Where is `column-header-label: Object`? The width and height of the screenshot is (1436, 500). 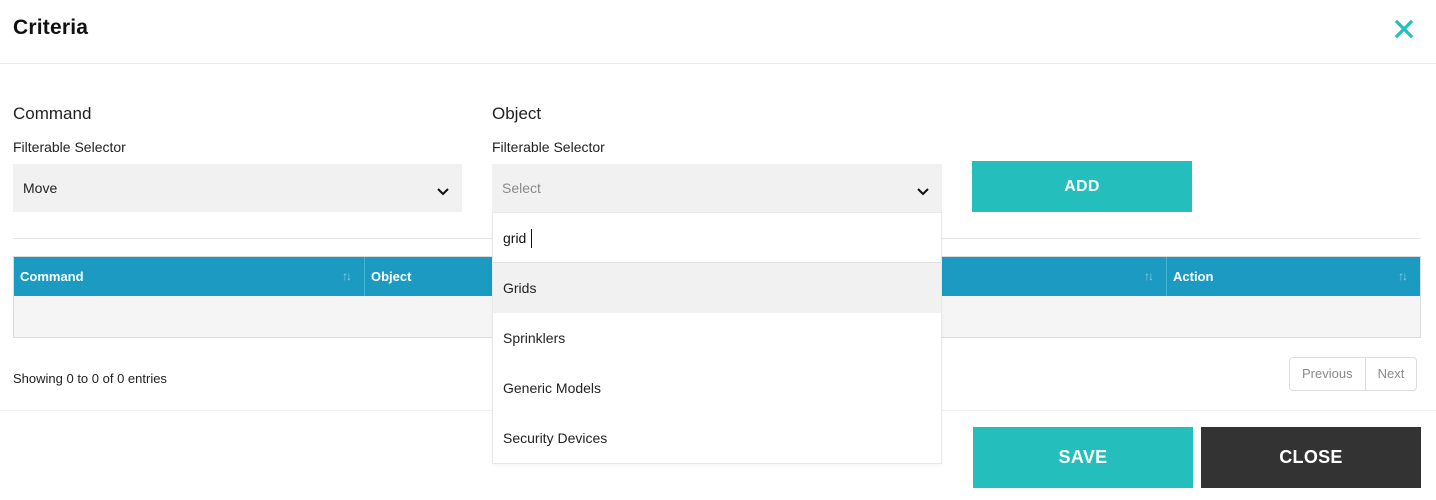
column-header-label: Object is located at coordinates (391, 276).